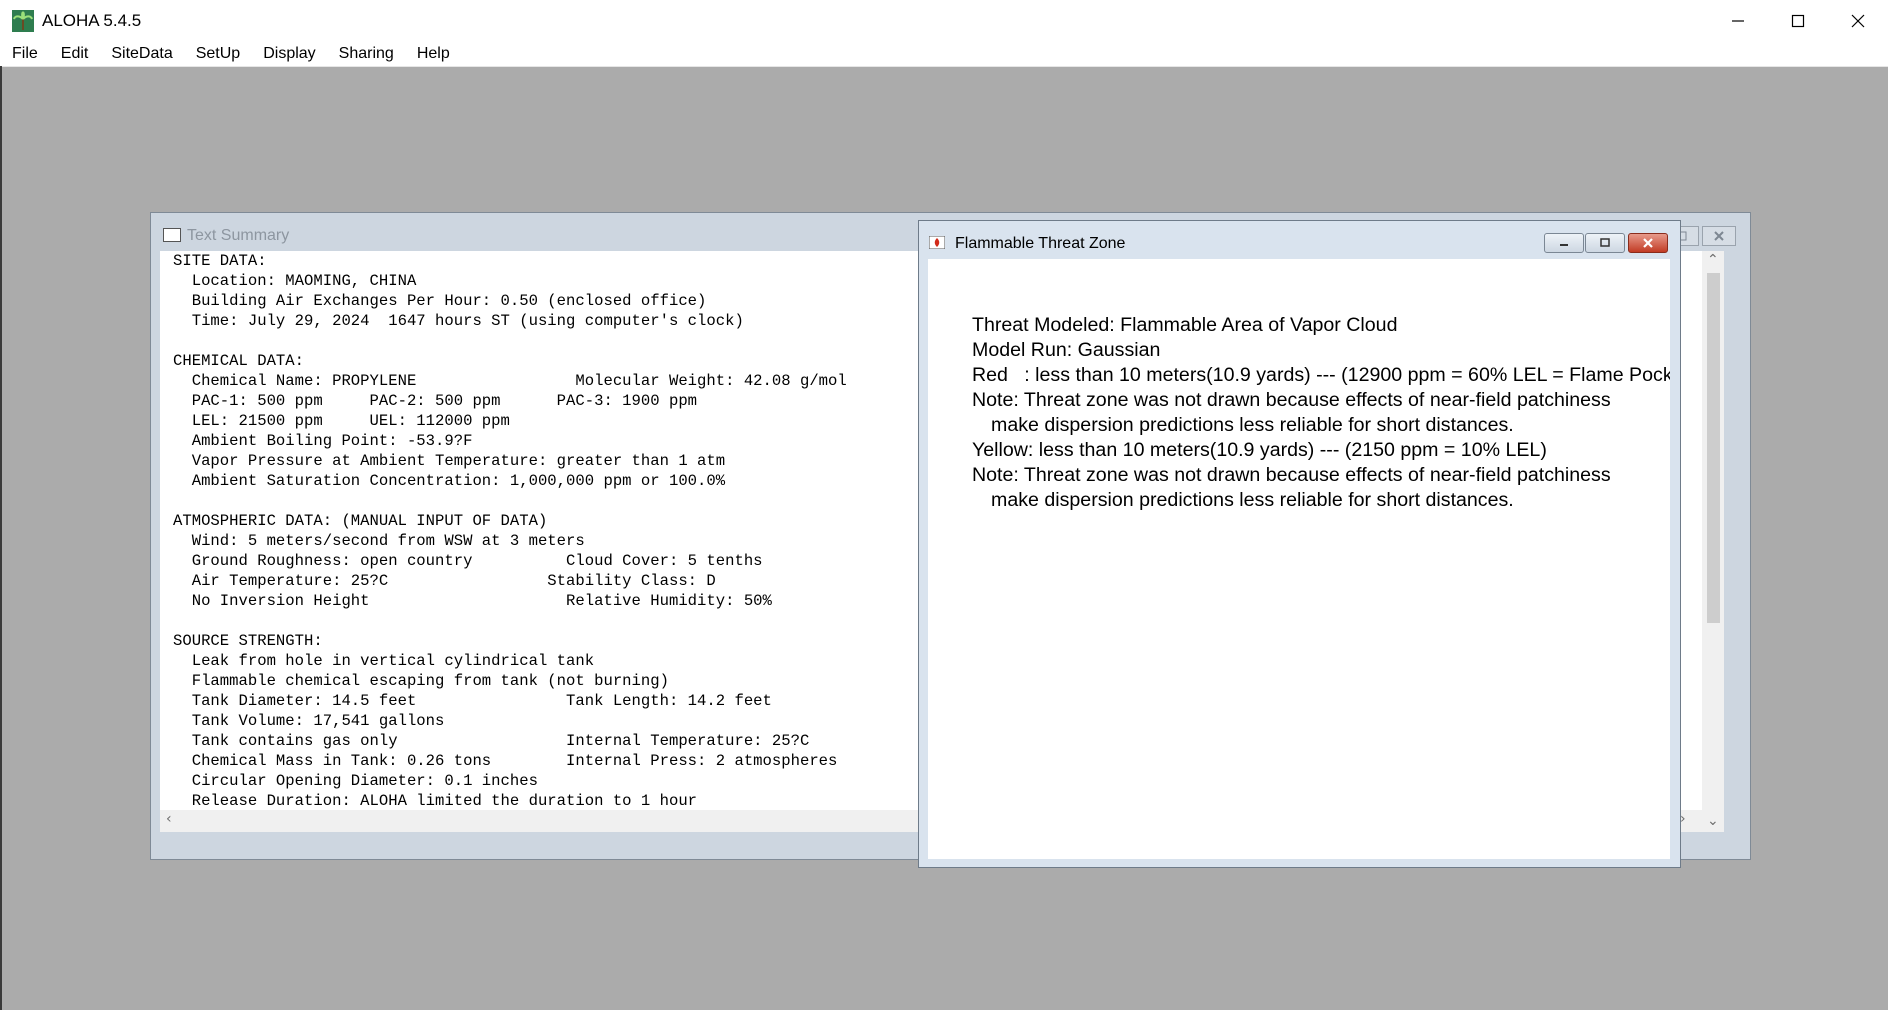 The width and height of the screenshot is (1888, 1010). What do you see at coordinates (355, 781) in the screenshot?
I see `text-summary-line: Circular Opening Diameter: 0.1 inches` at bounding box center [355, 781].